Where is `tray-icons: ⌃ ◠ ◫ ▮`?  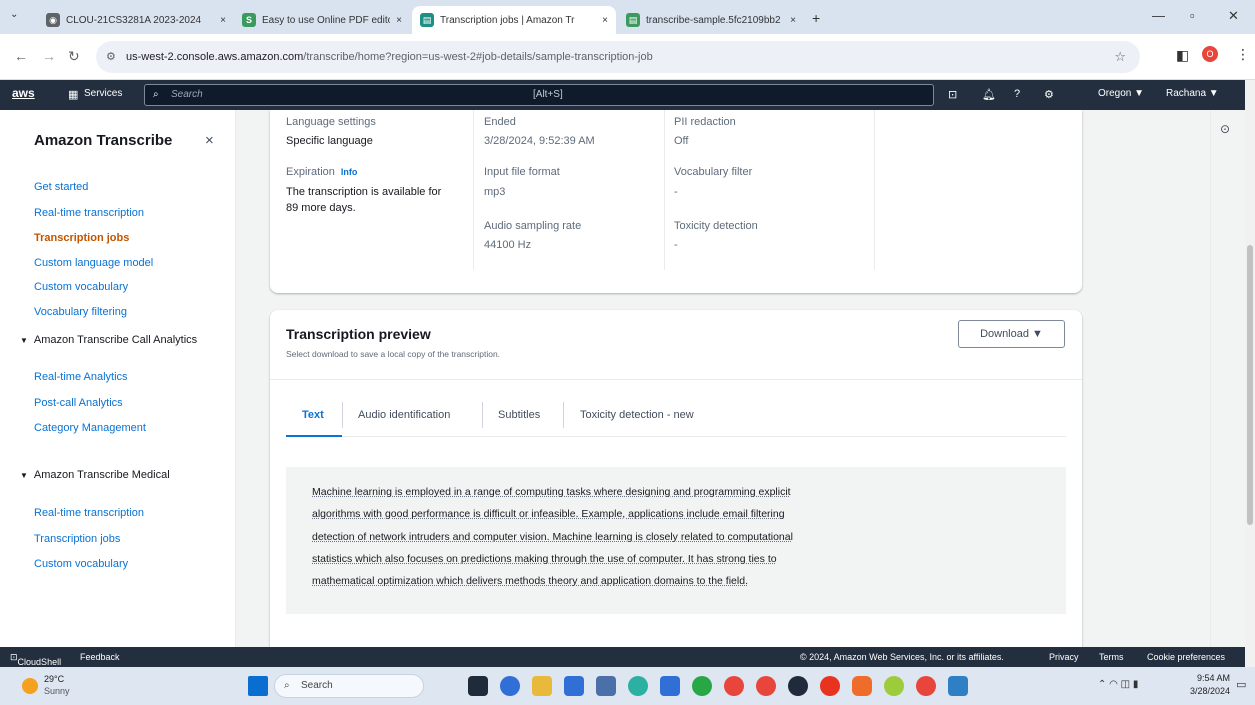 tray-icons: ⌃ ◠ ◫ ▮ is located at coordinates (1118, 684).